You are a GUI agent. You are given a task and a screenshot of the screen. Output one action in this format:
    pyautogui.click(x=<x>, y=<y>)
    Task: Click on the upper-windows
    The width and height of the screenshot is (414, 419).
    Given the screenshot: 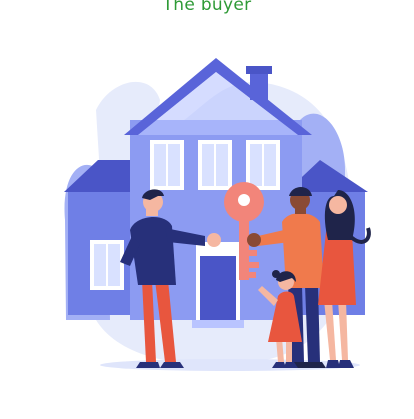 What is the action you would take?
    pyautogui.click(x=215, y=165)
    